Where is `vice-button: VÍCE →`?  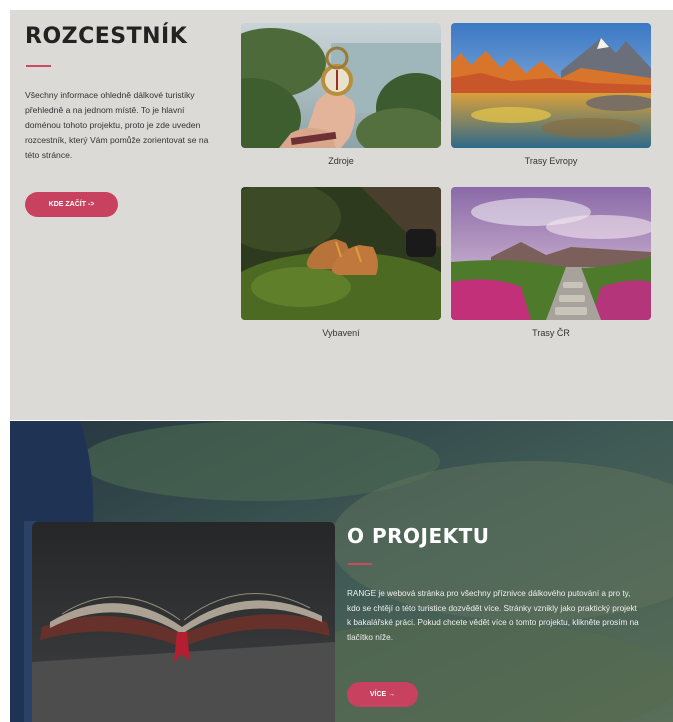 vice-button: VÍCE → is located at coordinates (382, 694).